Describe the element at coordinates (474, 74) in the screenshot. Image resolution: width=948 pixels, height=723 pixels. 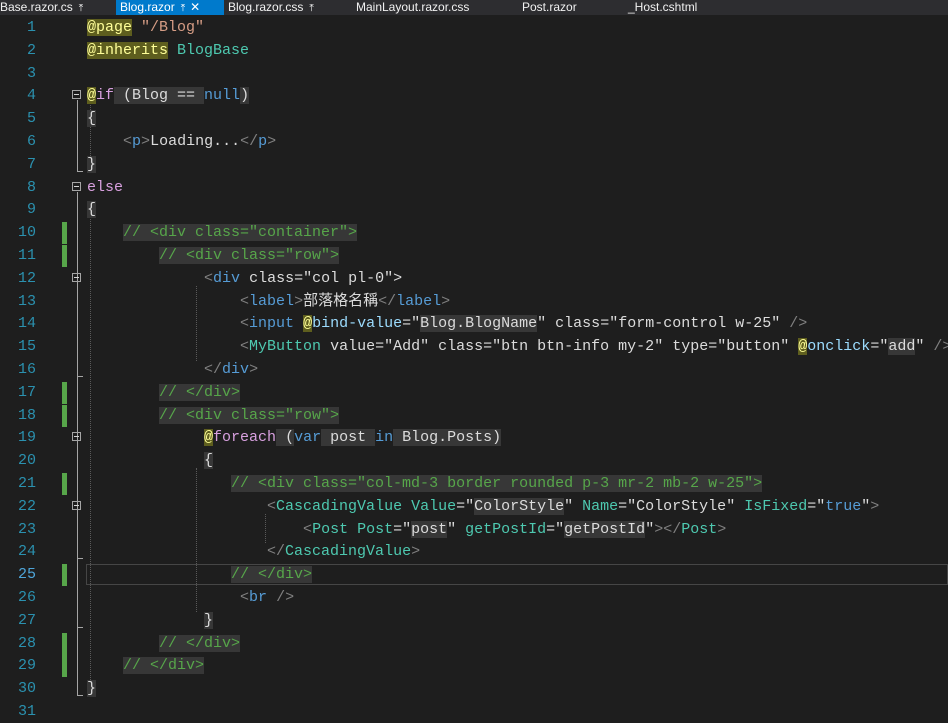
I see `code-line: 3` at that location.